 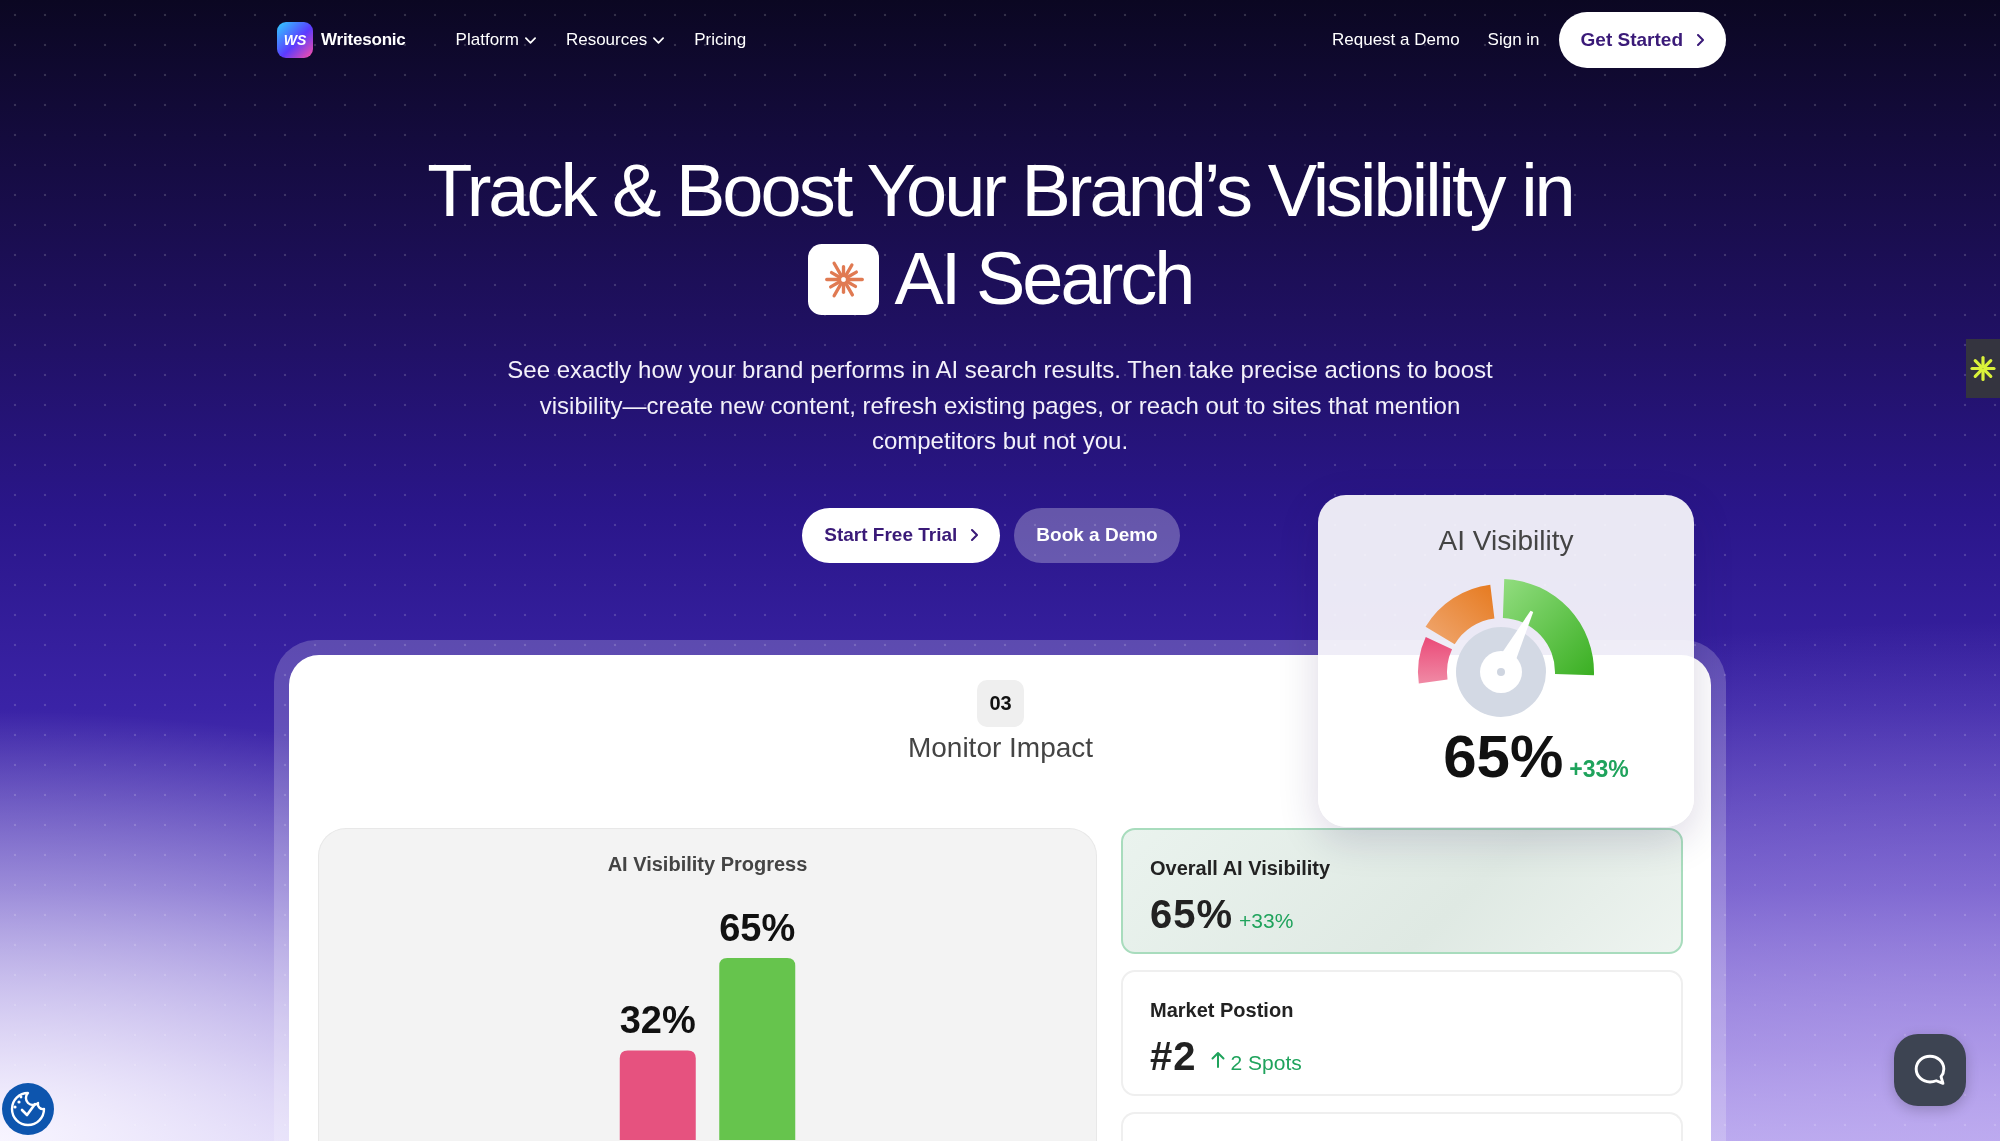 I want to click on bar-value-label: 32%, so click(x=657, y=1020).